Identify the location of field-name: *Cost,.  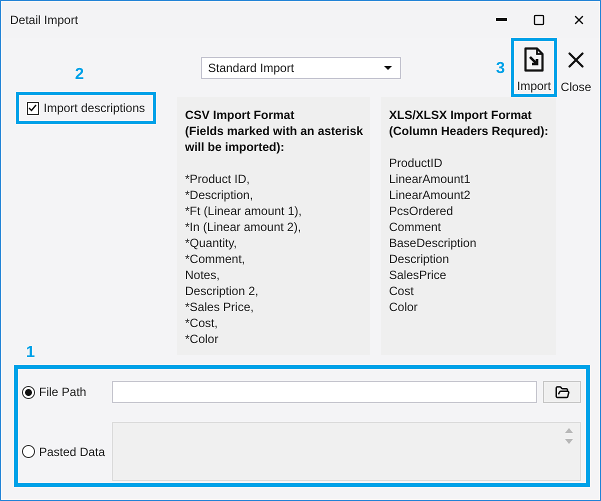
(202, 323).